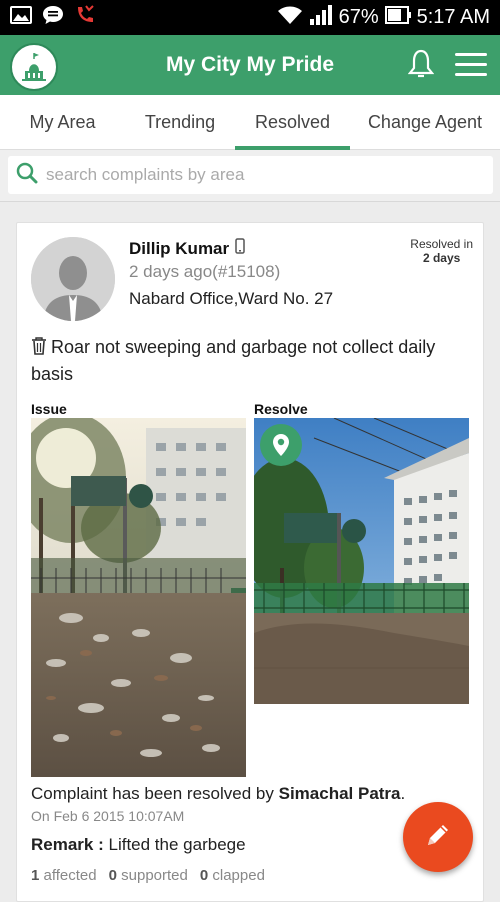 This screenshot has width=500, height=902. Describe the element at coordinates (70, 875) in the screenshot. I see `affected-label: affected` at that location.